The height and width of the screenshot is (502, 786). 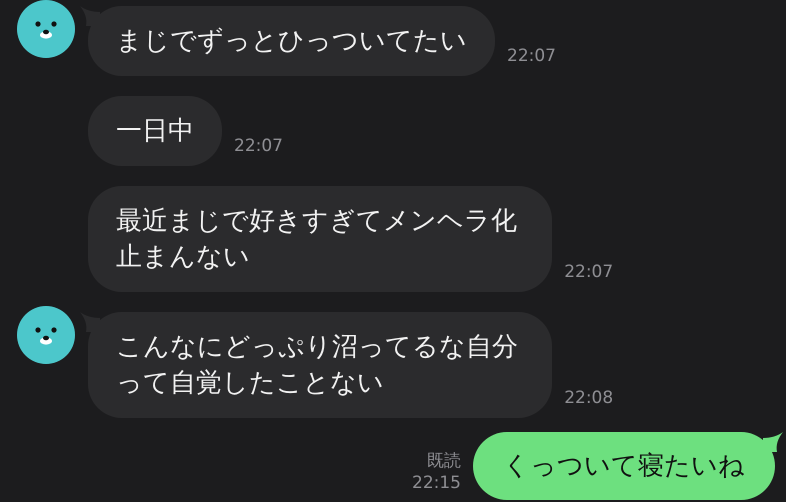 I want to click on message-time: 22:08, so click(x=589, y=398).